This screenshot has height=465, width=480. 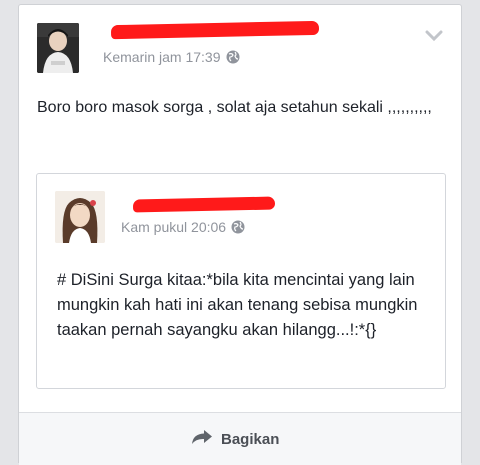 What do you see at coordinates (162, 57) in the screenshot?
I see `post-timestamp: Kemarin jam 17:39` at bounding box center [162, 57].